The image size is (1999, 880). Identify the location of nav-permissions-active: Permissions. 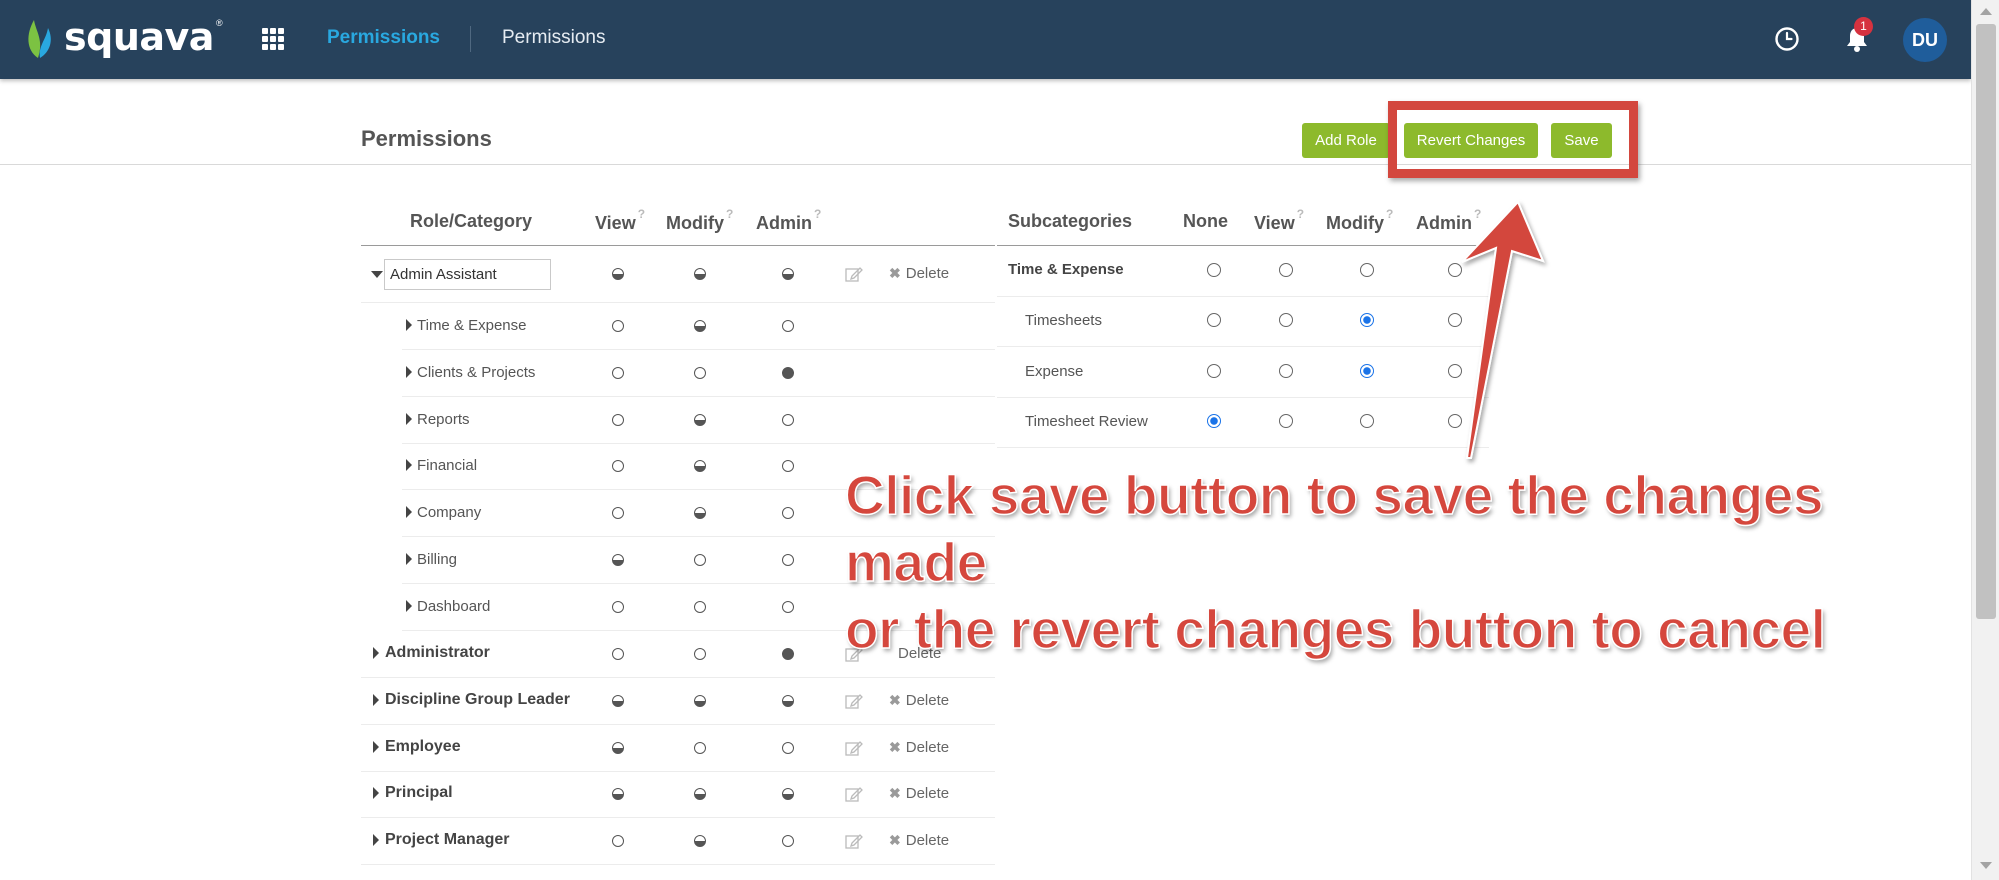
(383, 38).